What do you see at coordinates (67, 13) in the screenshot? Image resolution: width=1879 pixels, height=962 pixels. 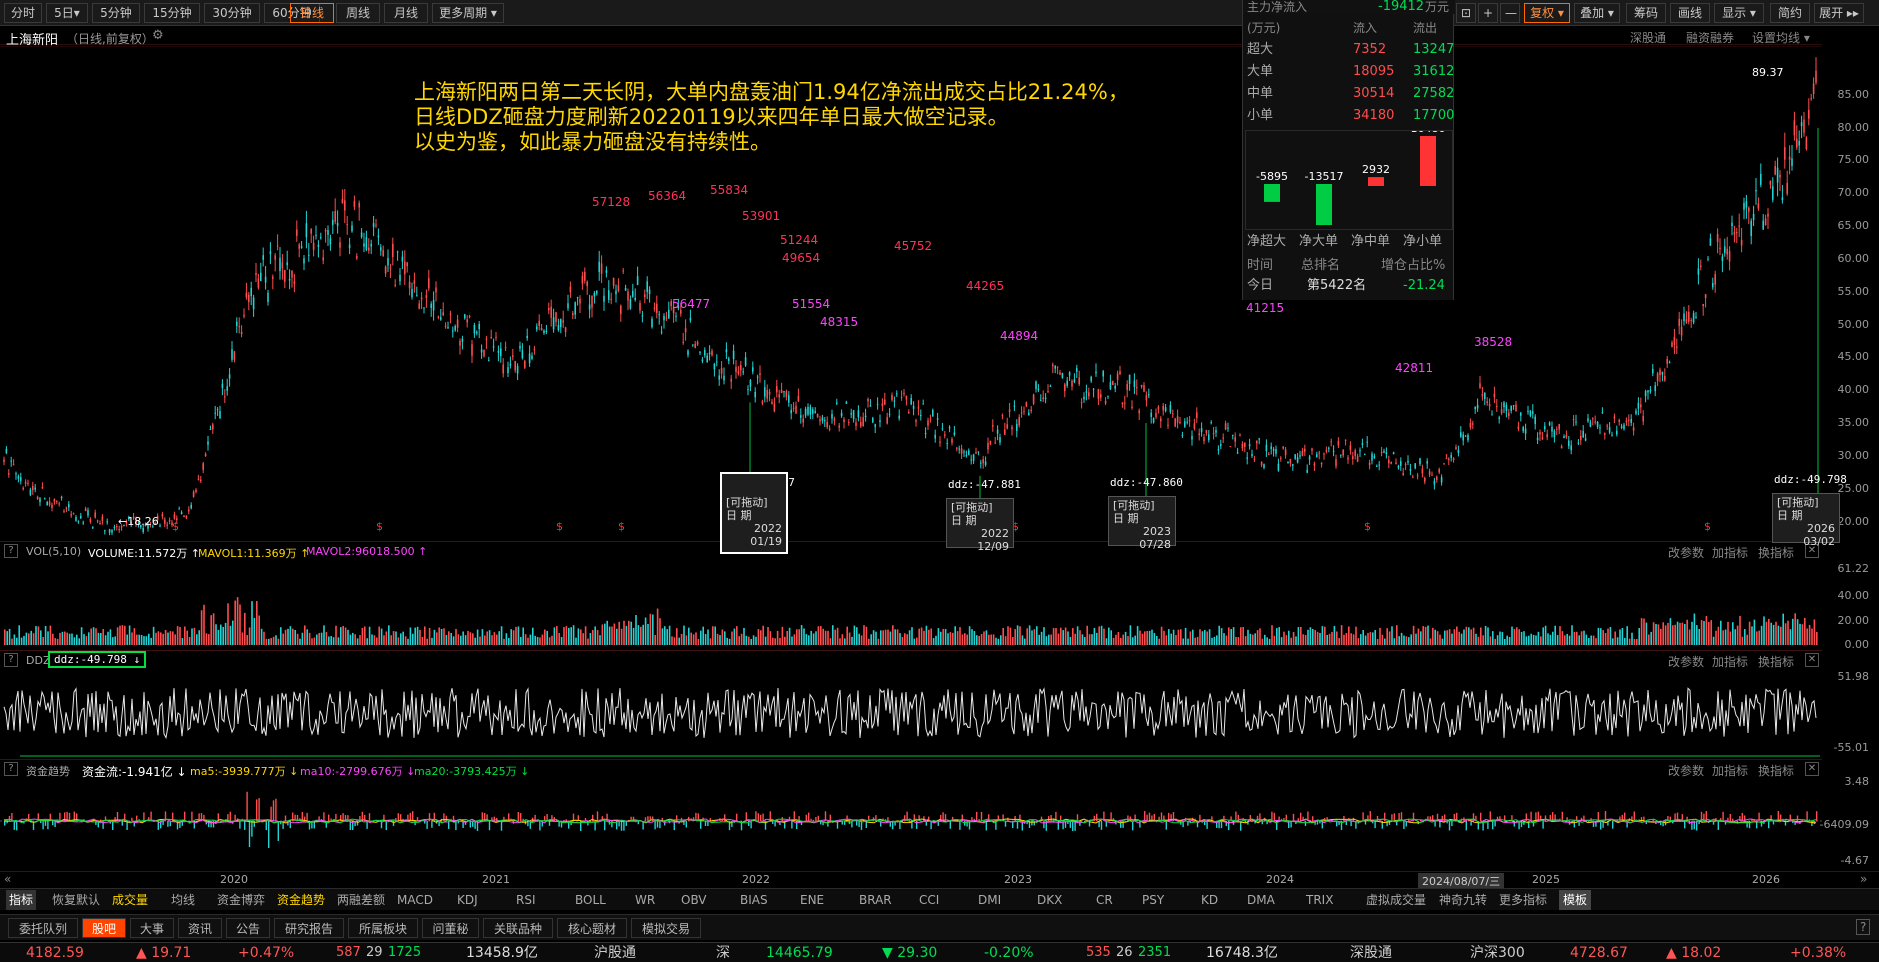 I see `period-tab-5day: 5日▾` at bounding box center [67, 13].